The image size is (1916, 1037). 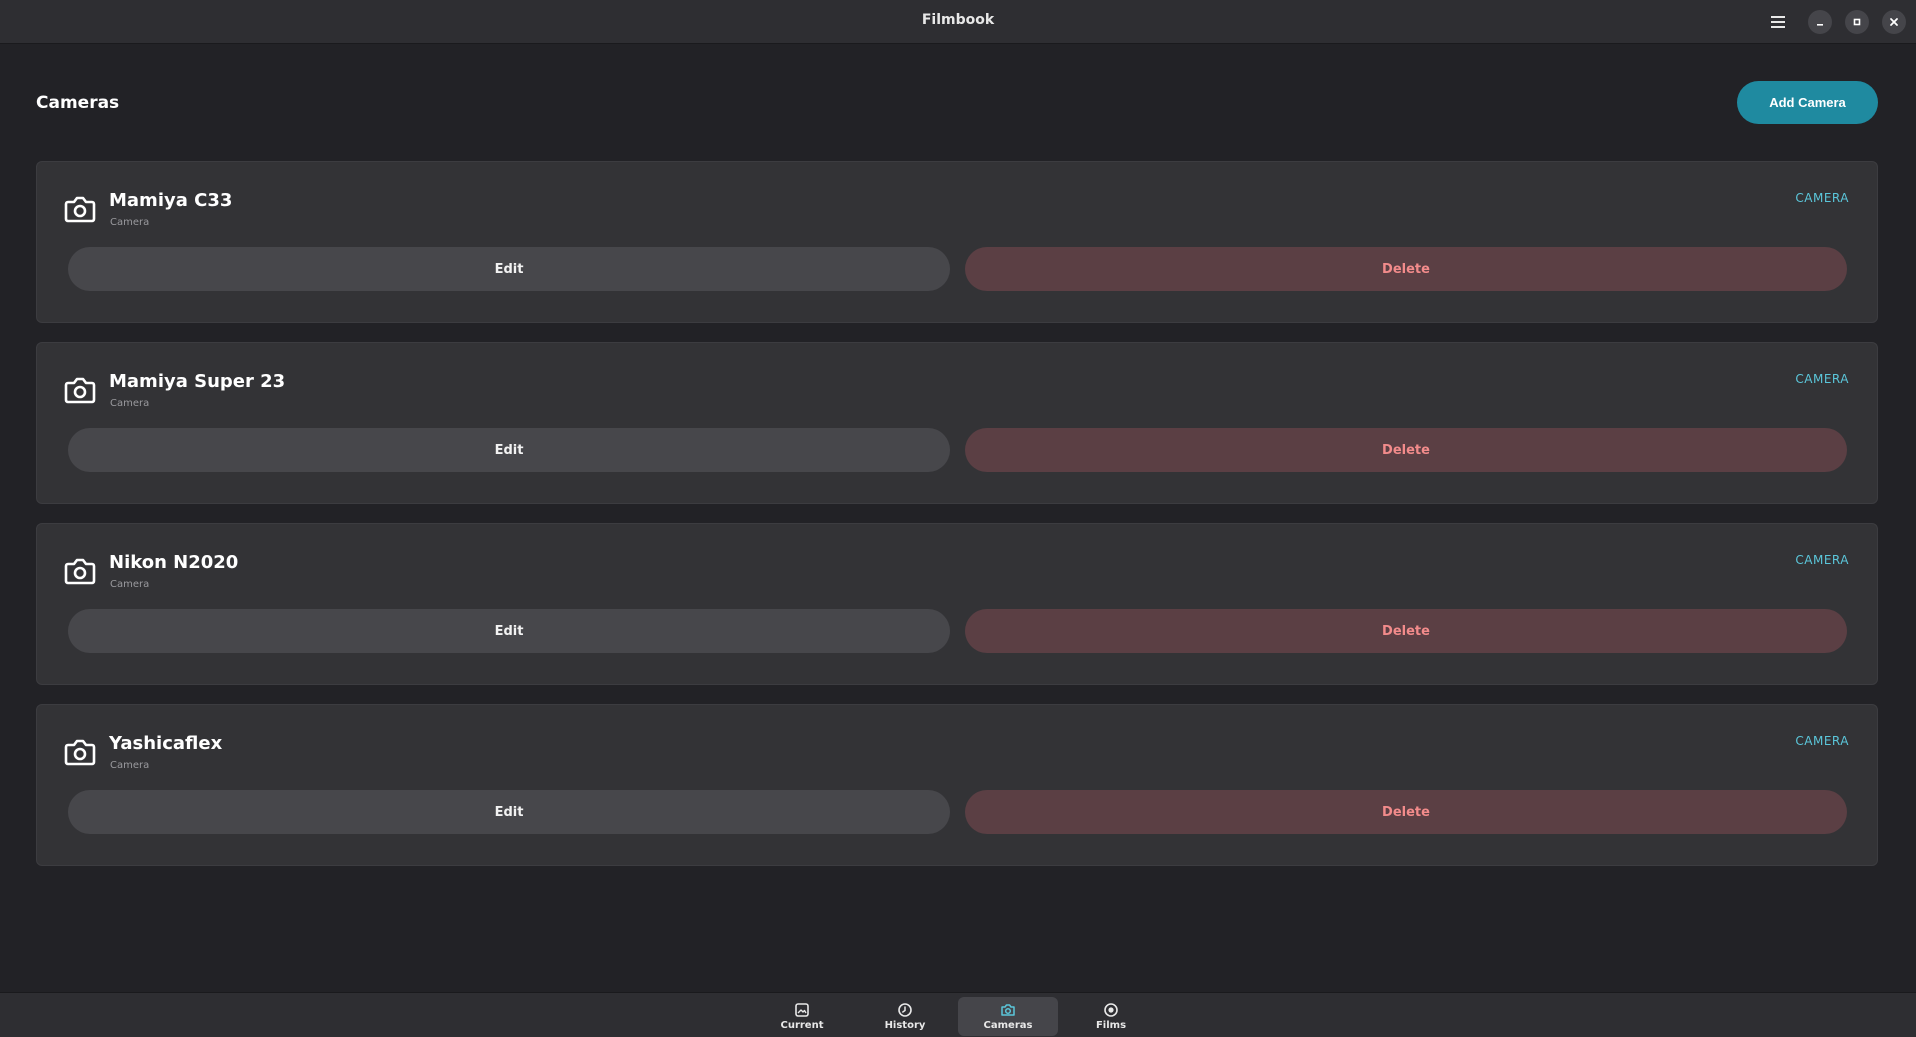 I want to click on camera-name: Yashicaflex, so click(x=166, y=743).